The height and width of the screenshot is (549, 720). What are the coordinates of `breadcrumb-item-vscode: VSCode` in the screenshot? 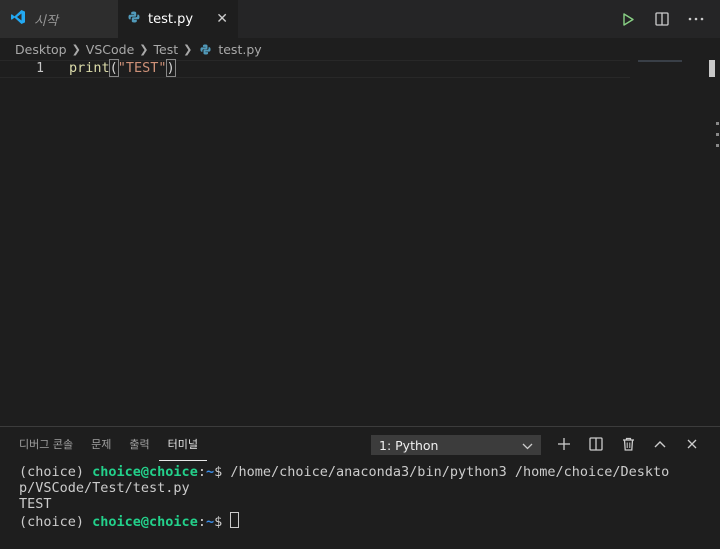 It's located at (110, 49).